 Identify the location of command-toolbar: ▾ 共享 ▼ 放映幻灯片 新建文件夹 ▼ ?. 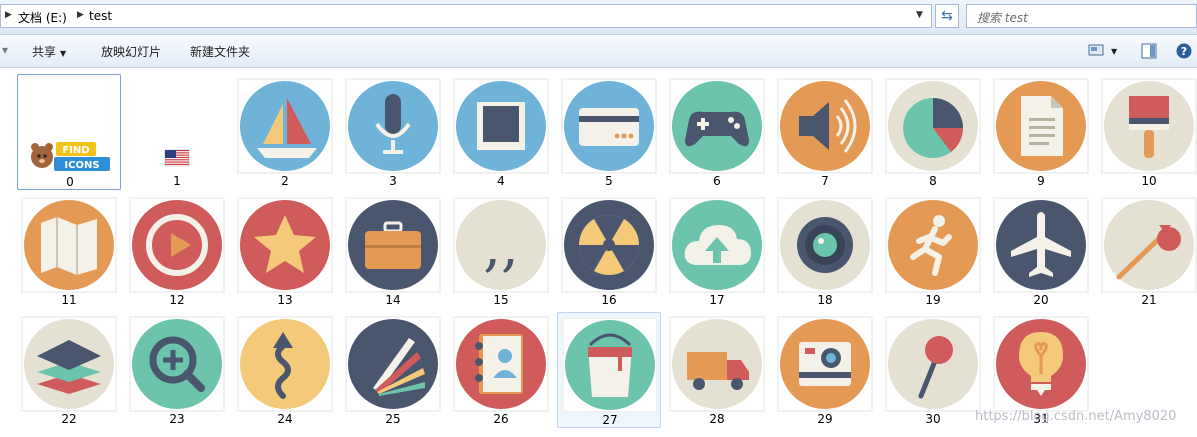
(598, 51).